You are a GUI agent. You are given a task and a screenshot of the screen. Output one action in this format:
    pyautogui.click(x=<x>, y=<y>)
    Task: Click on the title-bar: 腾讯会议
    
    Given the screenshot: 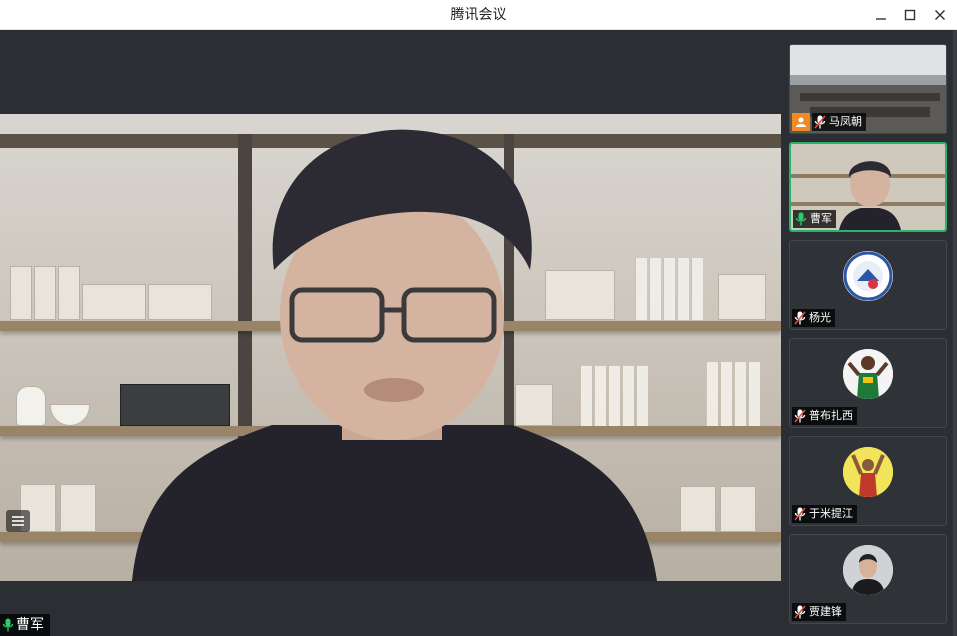 What is the action you would take?
    pyautogui.click(x=478, y=15)
    